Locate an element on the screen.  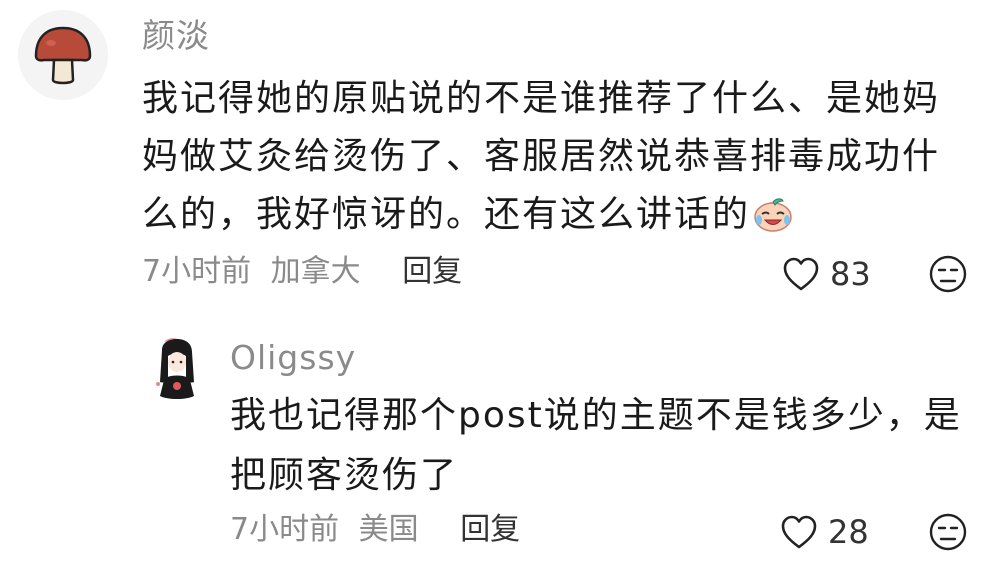
comment-text-line: 我记得她的原贴说的不是谁推荐了什么、是她妈 is located at coordinates (541, 98).